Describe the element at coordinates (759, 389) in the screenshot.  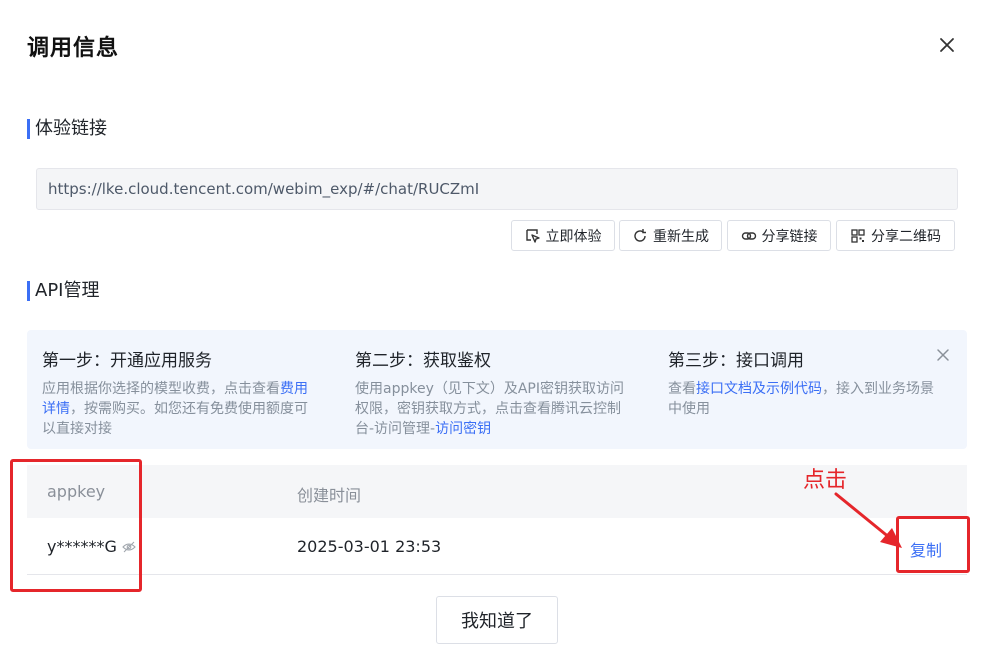
I see `api-docs-link: 接口文档及示例代码` at that location.